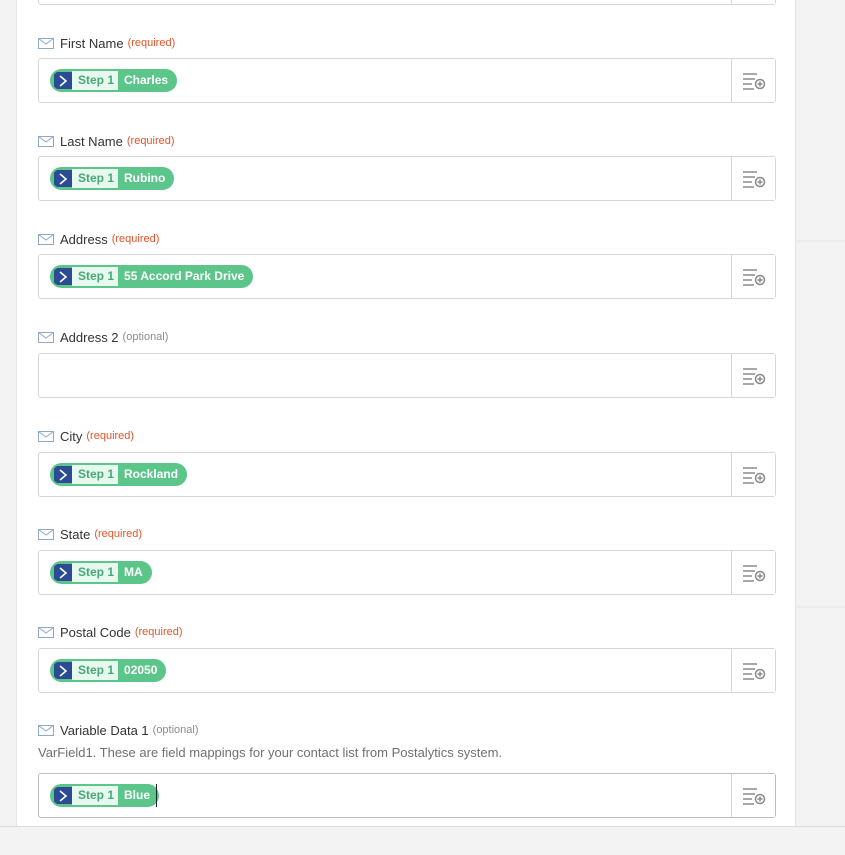 The image size is (845, 855). What do you see at coordinates (407, 178) in the screenshot?
I see `last-name-input: Step 1 Rubino` at bounding box center [407, 178].